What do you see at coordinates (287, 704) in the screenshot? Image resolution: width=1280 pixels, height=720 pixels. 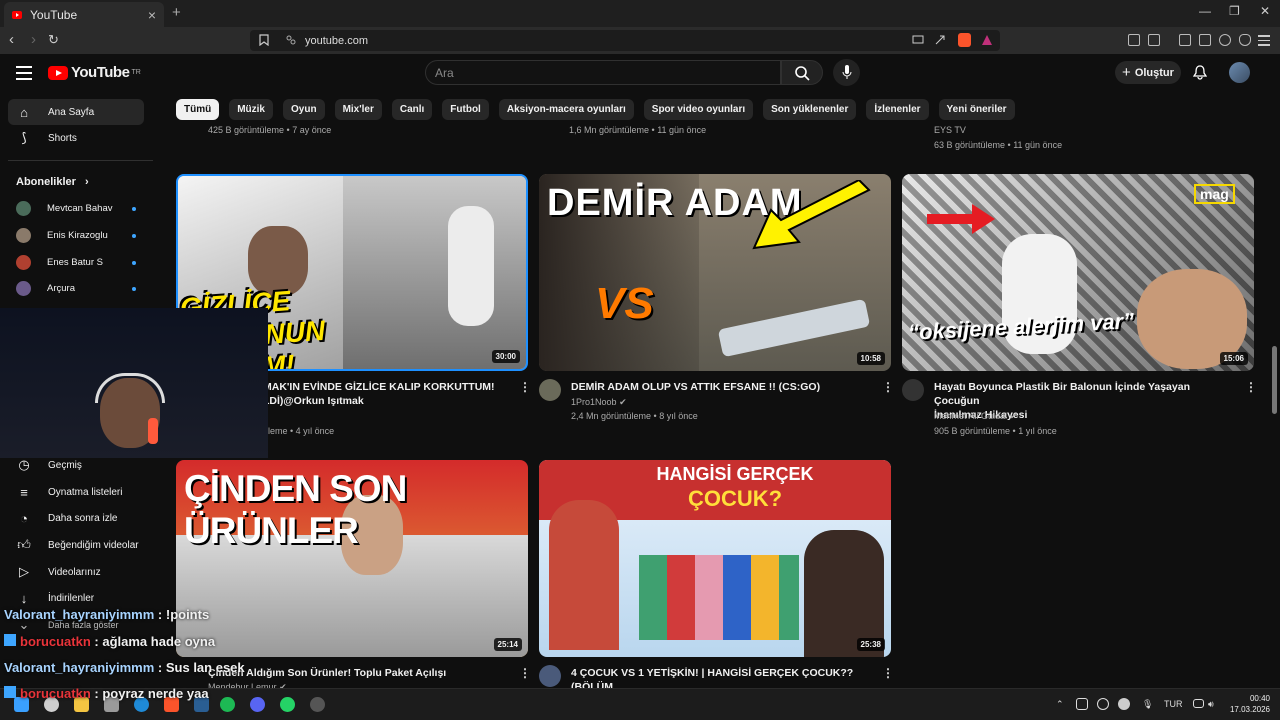 I see `whatsapp-icon` at bounding box center [287, 704].